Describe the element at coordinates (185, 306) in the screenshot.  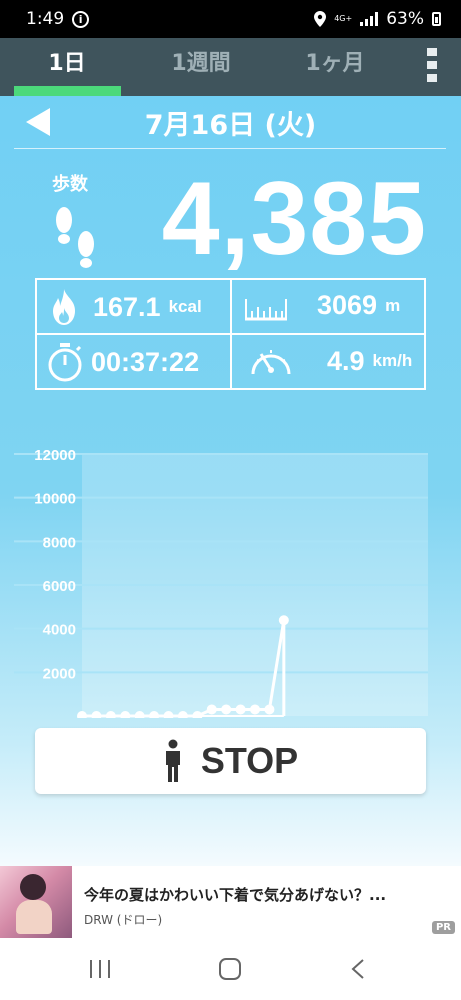
I see `calories-unit: kcal` at that location.